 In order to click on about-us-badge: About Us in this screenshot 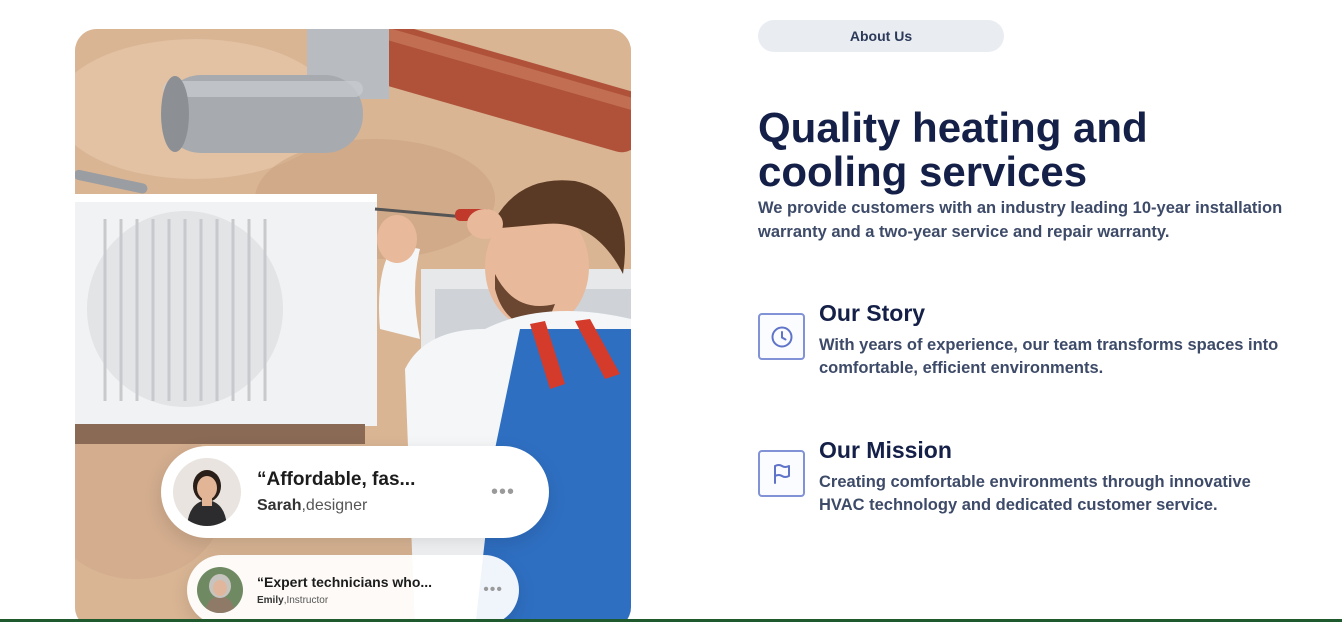, I will do `click(881, 36)`.